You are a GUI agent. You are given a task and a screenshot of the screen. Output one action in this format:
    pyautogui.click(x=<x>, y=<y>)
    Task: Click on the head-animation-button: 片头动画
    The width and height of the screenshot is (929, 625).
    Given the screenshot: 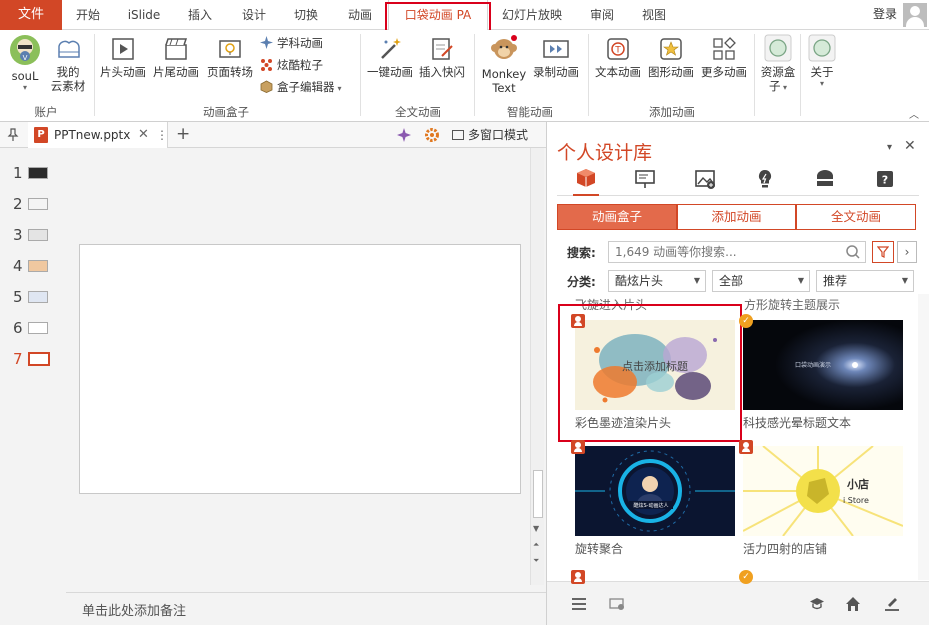 What is the action you would take?
    pyautogui.click(x=123, y=57)
    